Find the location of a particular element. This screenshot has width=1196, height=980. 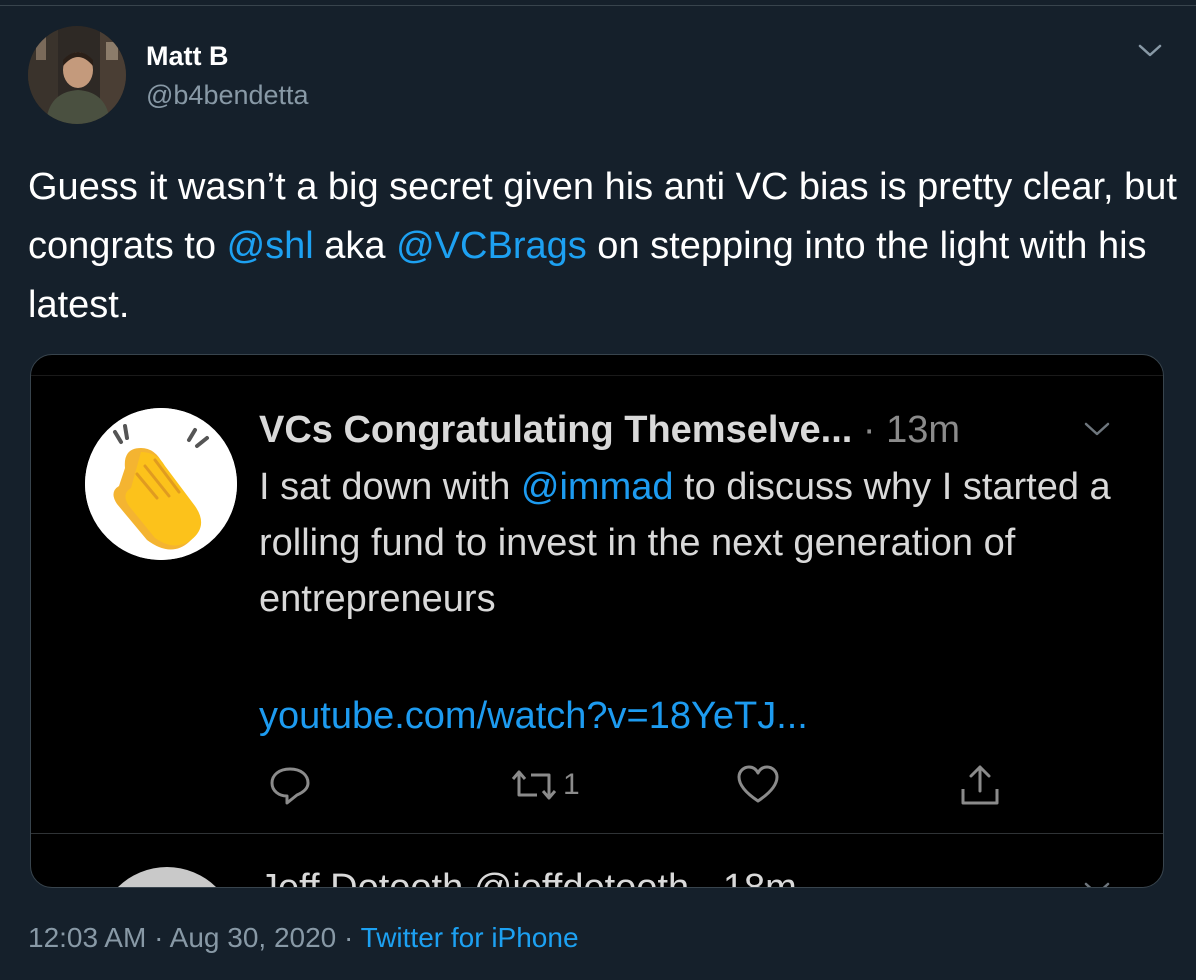

reply-icon is located at coordinates (290, 786).